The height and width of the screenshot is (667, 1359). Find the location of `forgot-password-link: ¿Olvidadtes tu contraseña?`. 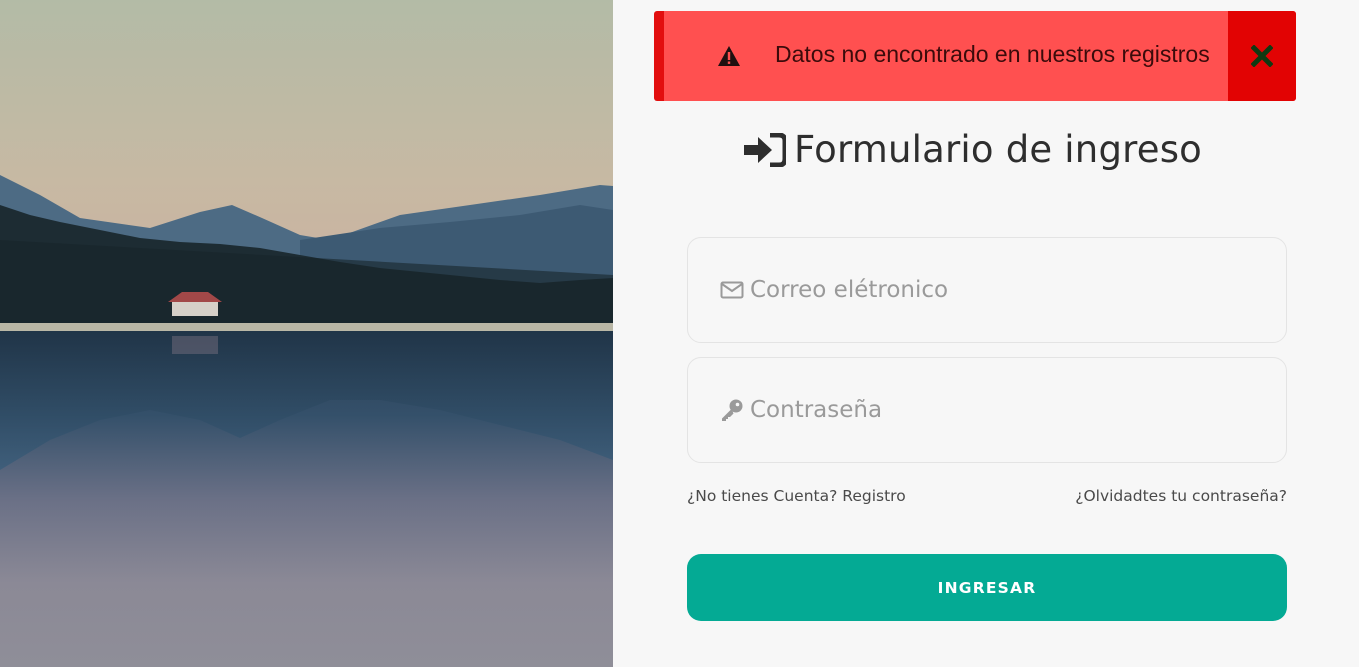

forgot-password-link: ¿Olvidadtes tu contraseña? is located at coordinates (1181, 496).